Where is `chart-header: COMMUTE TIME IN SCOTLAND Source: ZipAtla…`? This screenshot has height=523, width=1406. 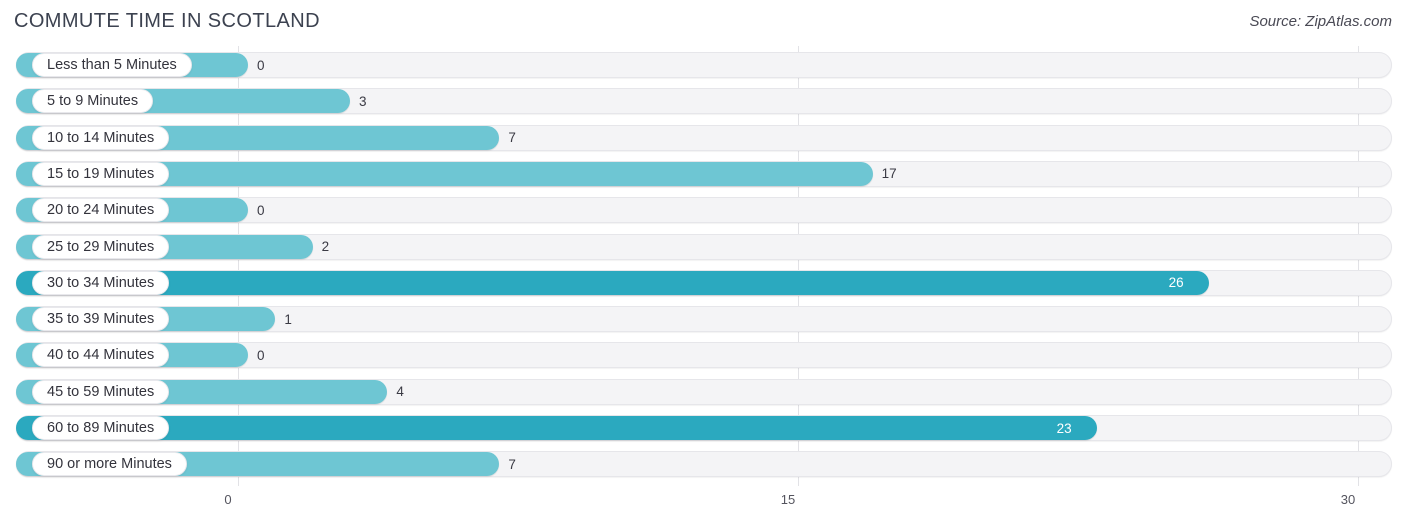 chart-header: COMMUTE TIME IN SCOTLAND Source: ZipAtla… is located at coordinates (703, 22).